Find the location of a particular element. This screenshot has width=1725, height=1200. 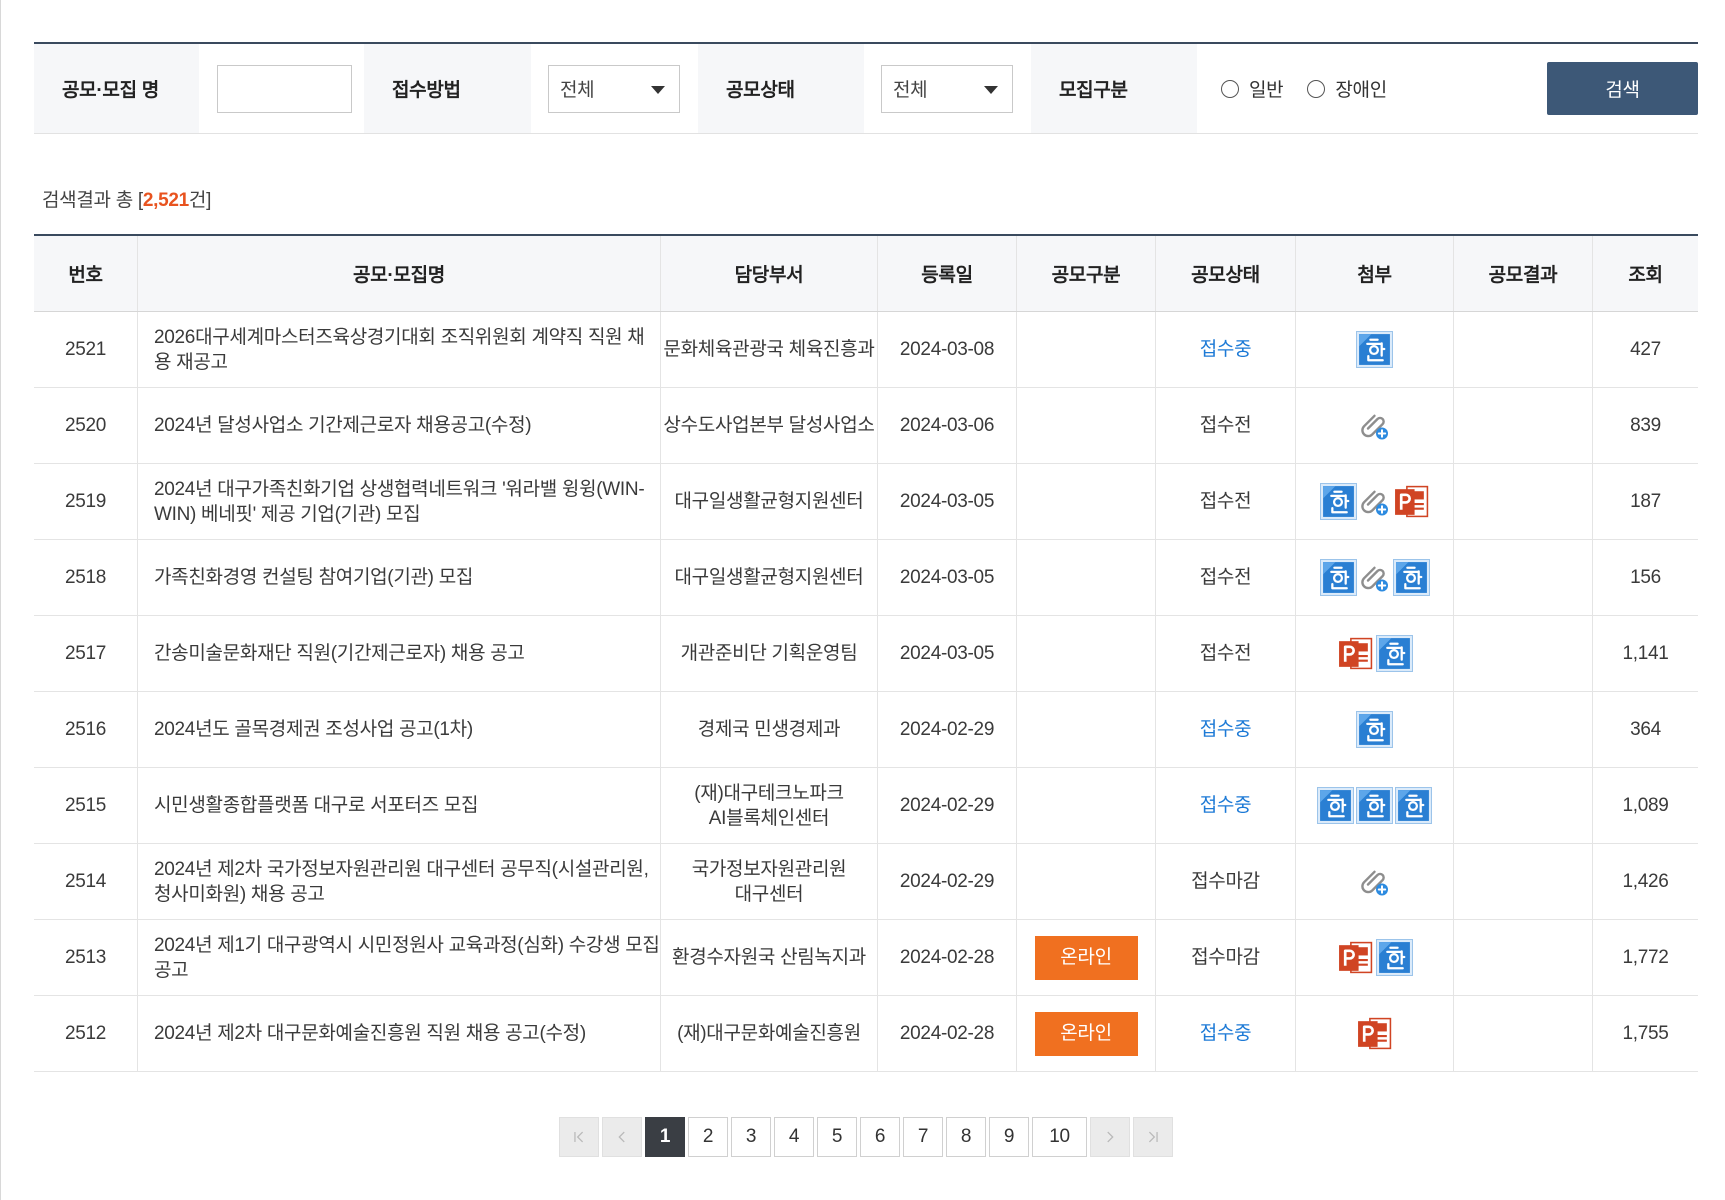

row-title-link: 시민생활종합플랫폼 대구로 서포터즈 모집 is located at coordinates (316, 805).